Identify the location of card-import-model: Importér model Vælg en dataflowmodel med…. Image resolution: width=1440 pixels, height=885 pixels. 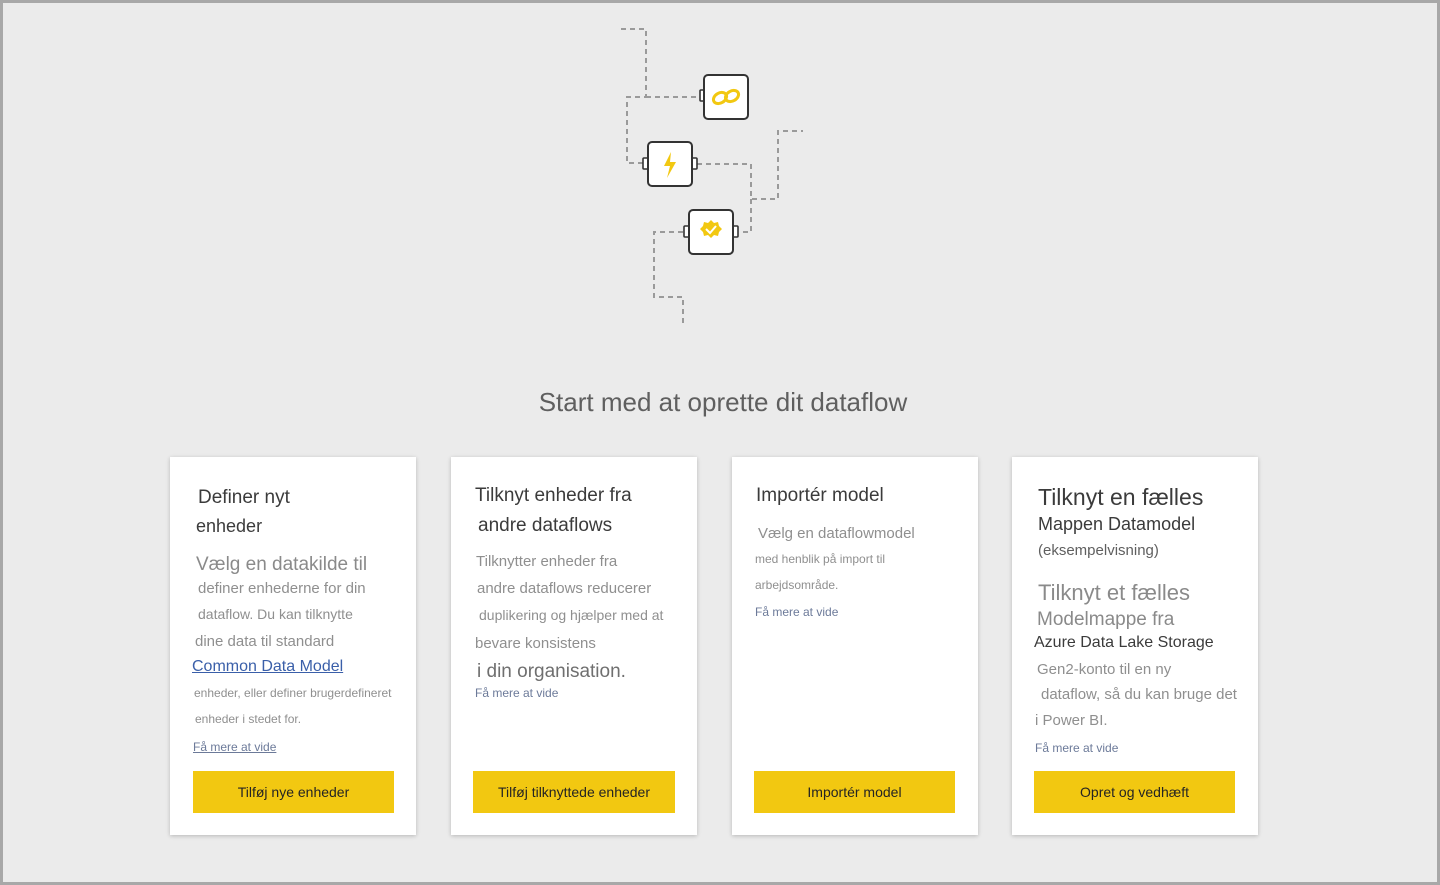
(855, 646).